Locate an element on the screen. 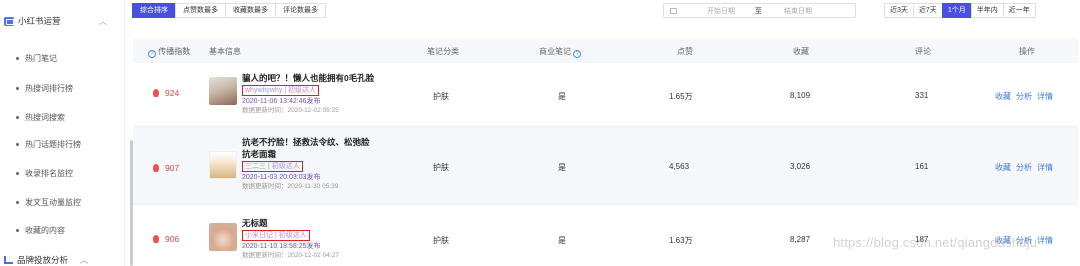 The height and width of the screenshot is (266, 1080). note-title: 抗老不拧脸！拯救法令纹、松弛脸 is located at coordinates (327, 142).